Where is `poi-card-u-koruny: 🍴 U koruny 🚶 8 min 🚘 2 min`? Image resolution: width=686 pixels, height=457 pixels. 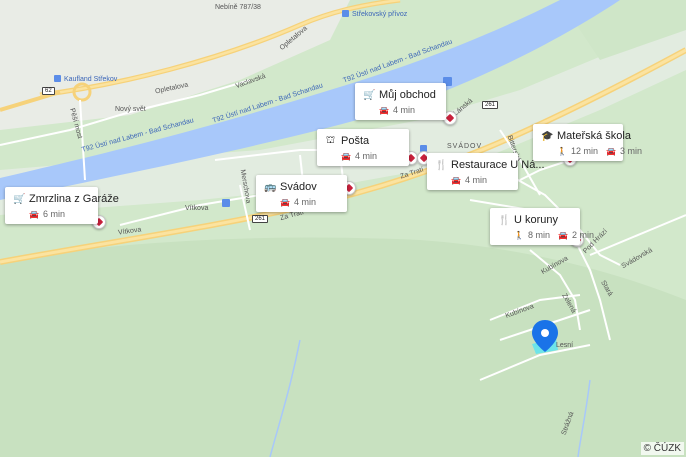 poi-card-u-koruny: 🍴 U koruny 🚶 8 min 🚘 2 min is located at coordinates (542, 226).